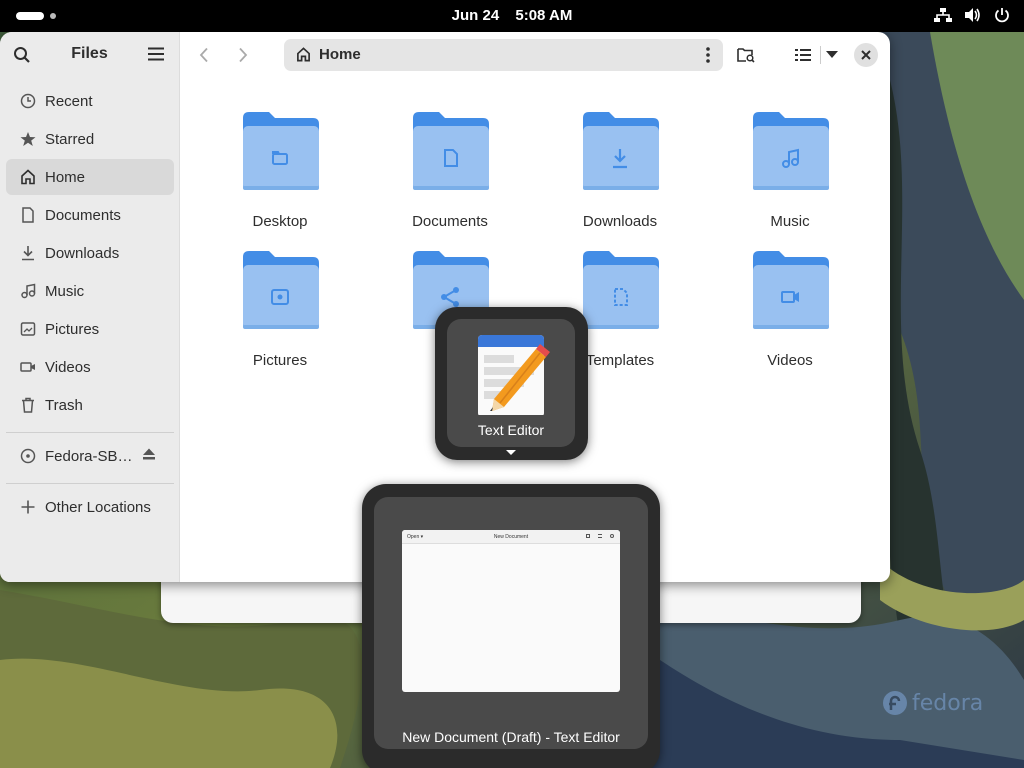 Image resolution: width=1024 pixels, height=768 pixels. What do you see at coordinates (450, 221) in the screenshot?
I see `folder-label: Documents` at bounding box center [450, 221].